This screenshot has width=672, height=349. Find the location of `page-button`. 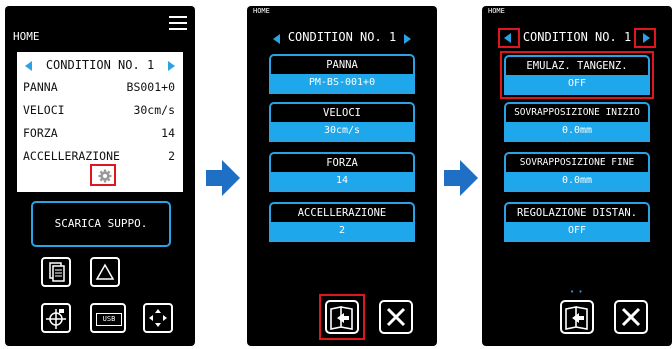

page-button is located at coordinates (577, 317).